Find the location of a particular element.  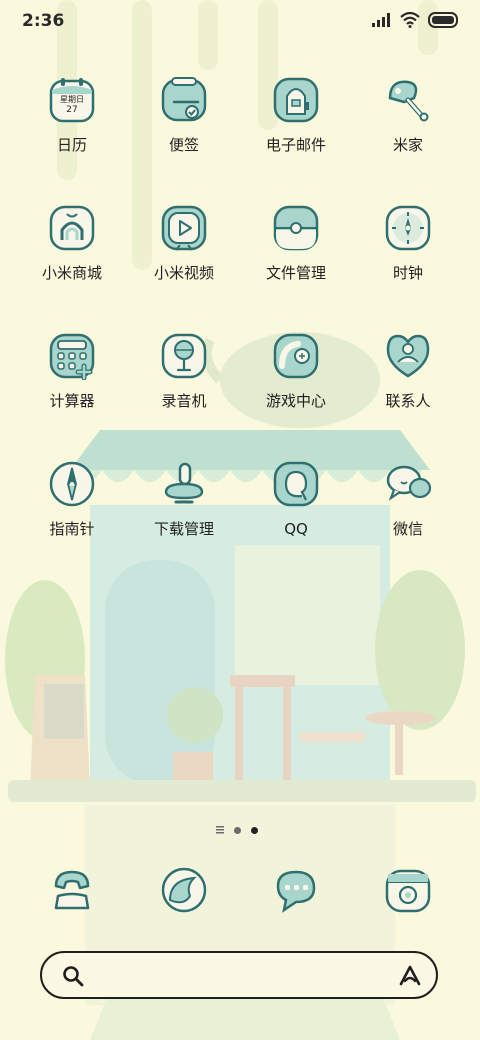

app-game-center: 游戏中心 is located at coordinates (296, 392).